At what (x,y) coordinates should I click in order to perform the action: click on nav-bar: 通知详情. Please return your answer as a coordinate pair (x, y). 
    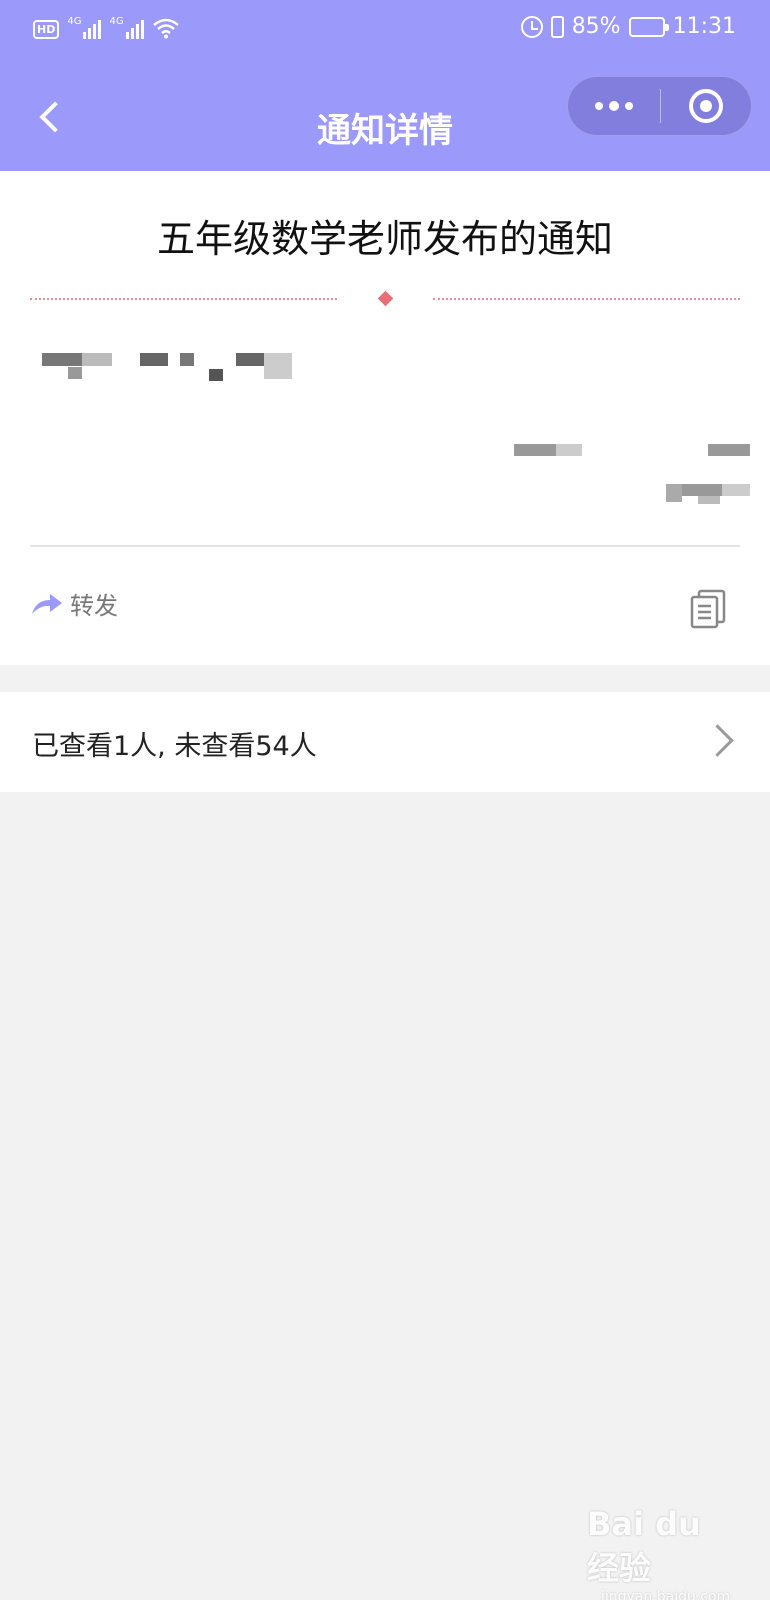
    Looking at the image, I should click on (385, 116).